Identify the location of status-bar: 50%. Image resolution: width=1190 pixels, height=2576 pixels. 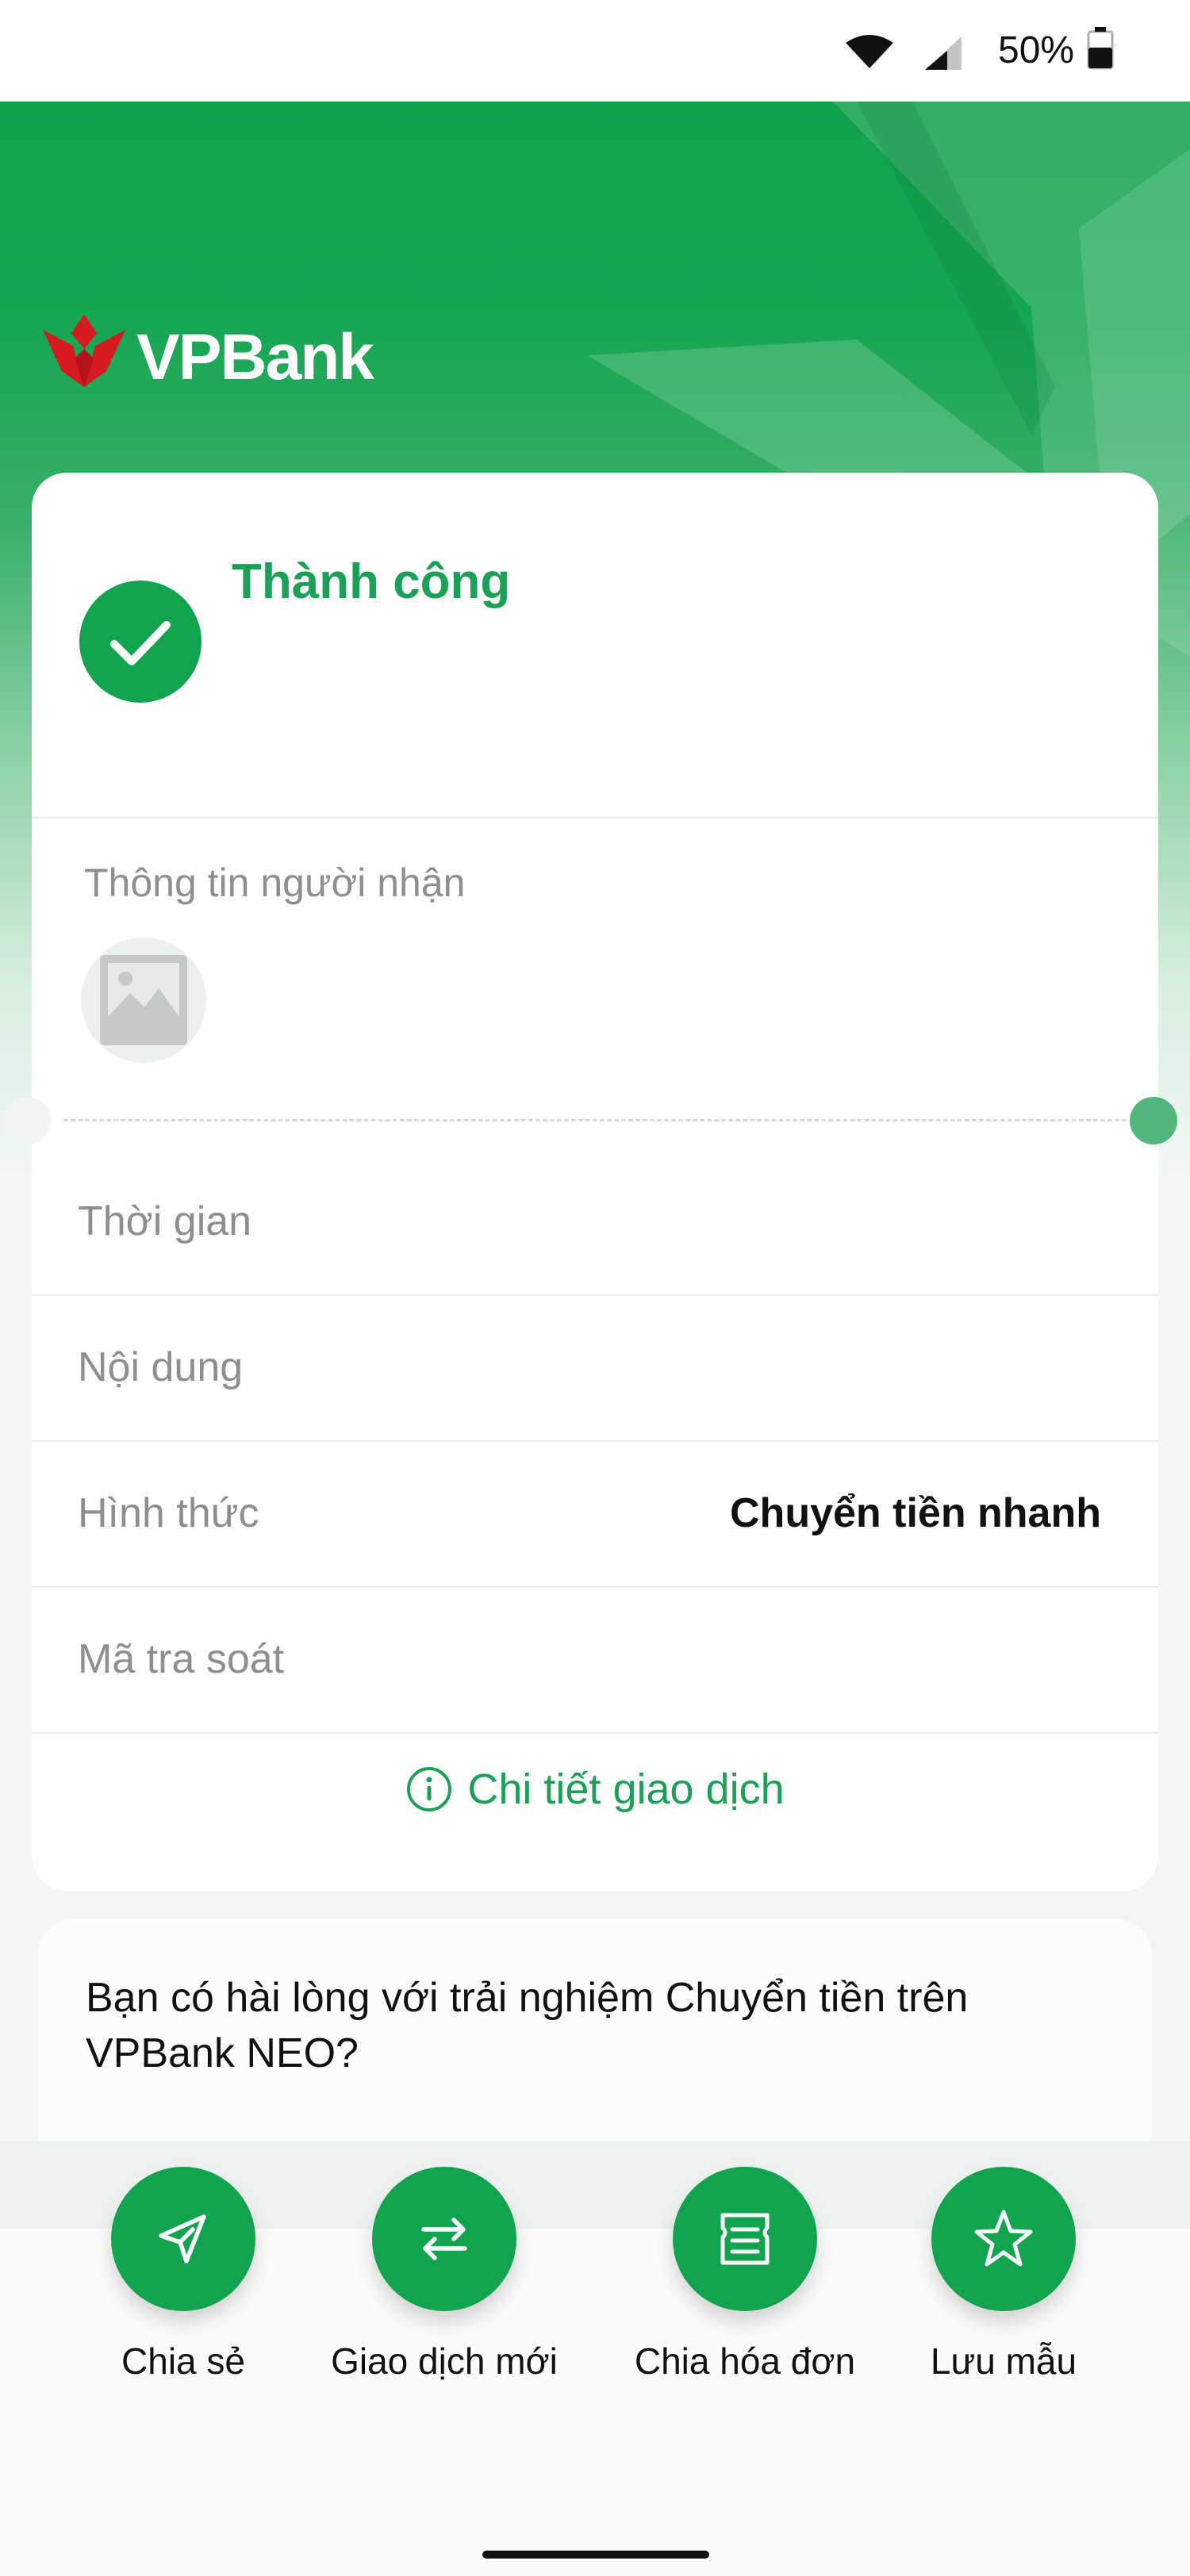
(595, 51).